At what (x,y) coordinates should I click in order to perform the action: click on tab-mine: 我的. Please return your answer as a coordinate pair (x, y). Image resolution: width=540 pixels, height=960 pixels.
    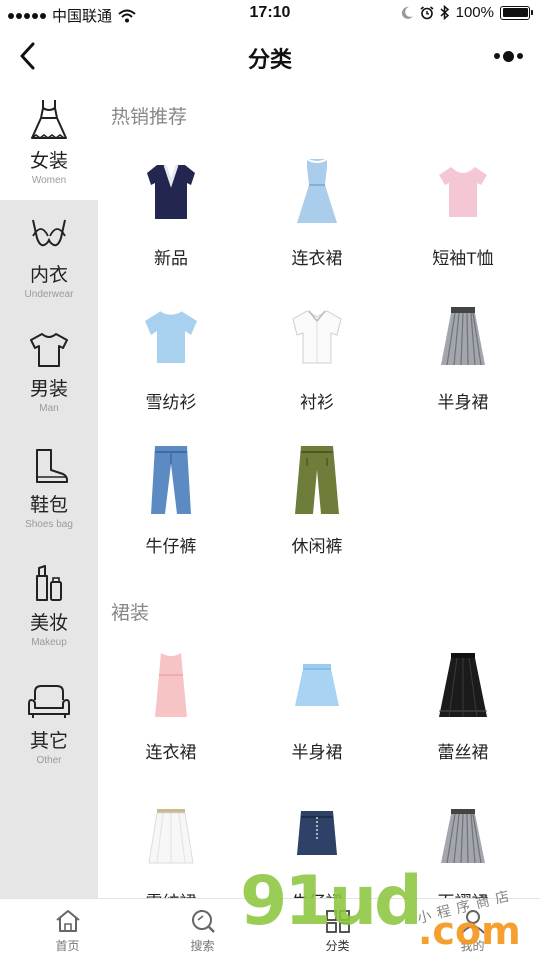
    Looking at the image, I should click on (472, 929).